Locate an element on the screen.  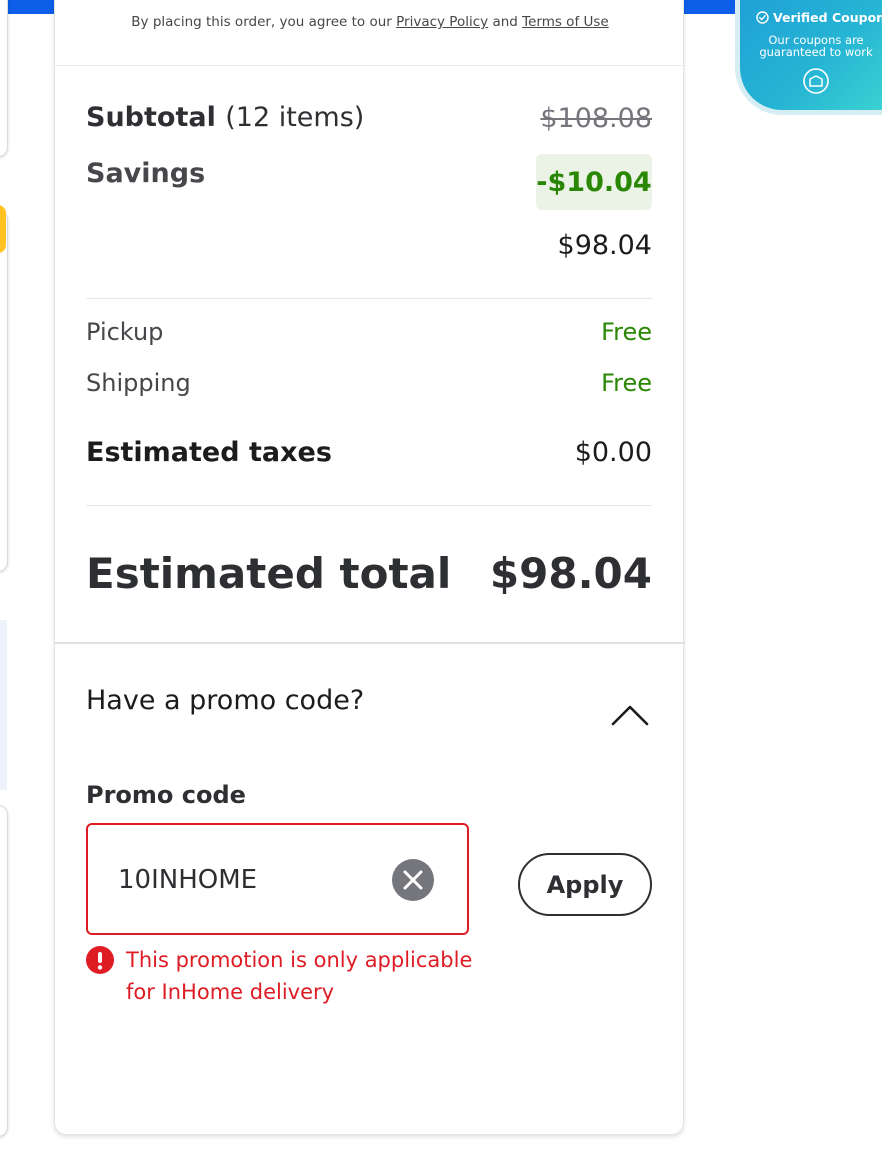
close-icon is located at coordinates (413, 880).